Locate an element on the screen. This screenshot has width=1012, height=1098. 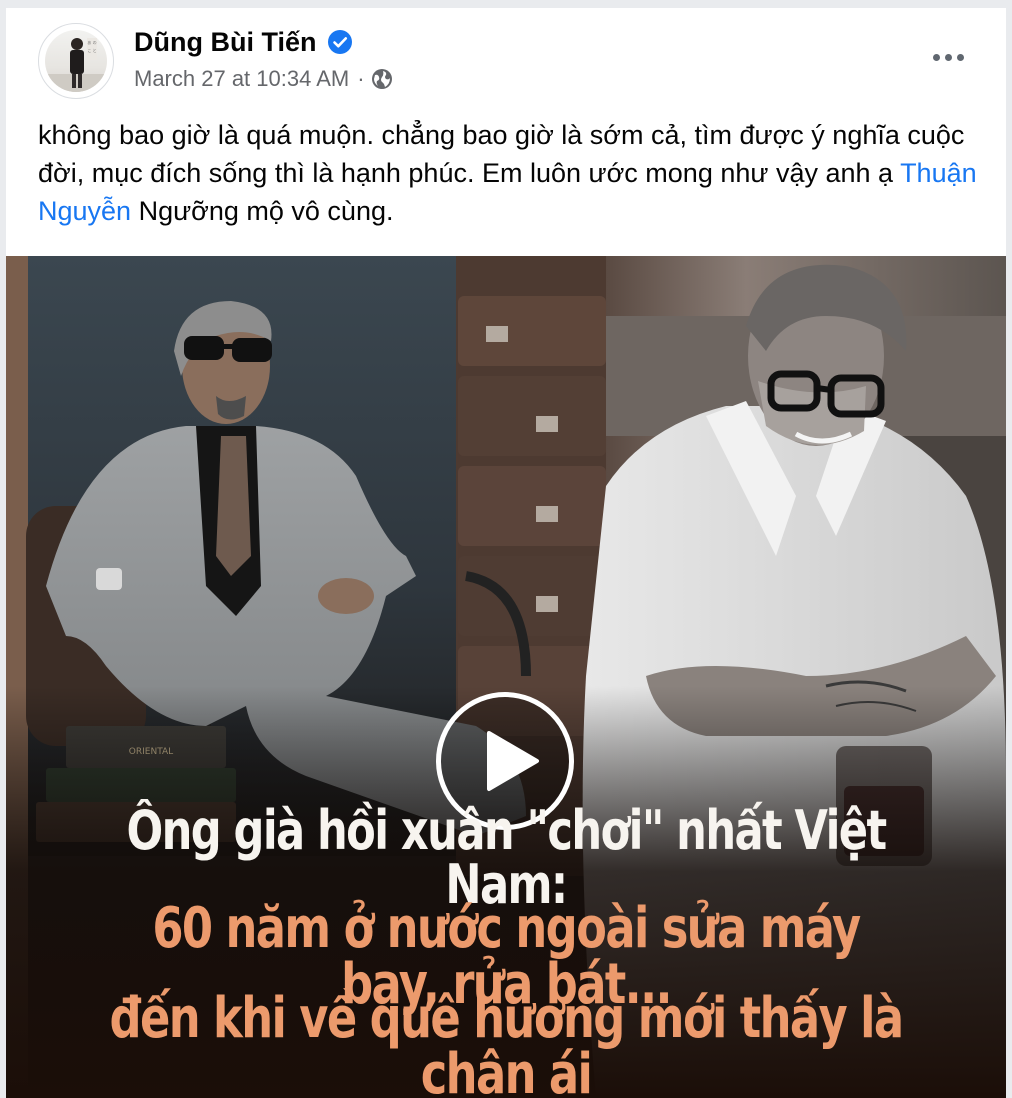
avatar-photo: あ の こ と is located at coordinates (76, 61).